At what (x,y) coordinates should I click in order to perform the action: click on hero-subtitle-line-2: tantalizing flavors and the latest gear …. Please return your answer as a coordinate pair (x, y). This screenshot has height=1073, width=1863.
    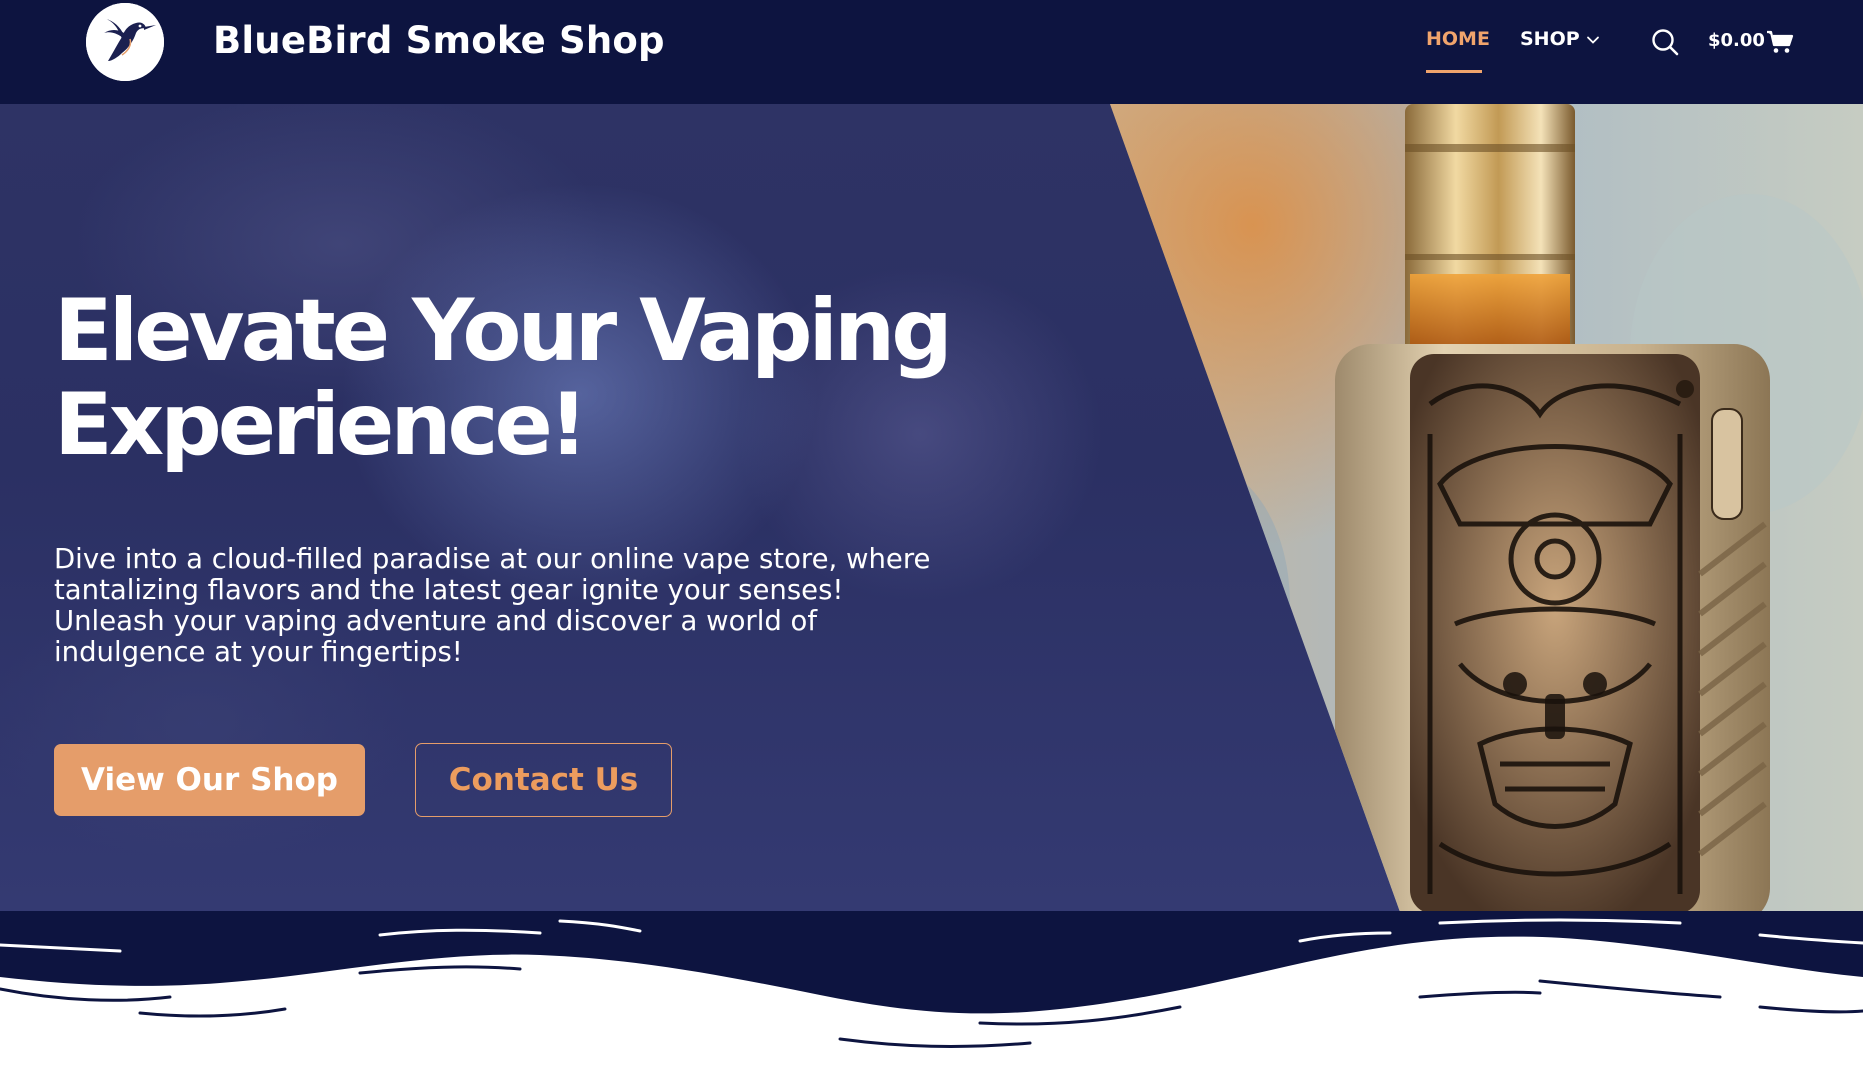
    Looking at the image, I should click on (449, 590).